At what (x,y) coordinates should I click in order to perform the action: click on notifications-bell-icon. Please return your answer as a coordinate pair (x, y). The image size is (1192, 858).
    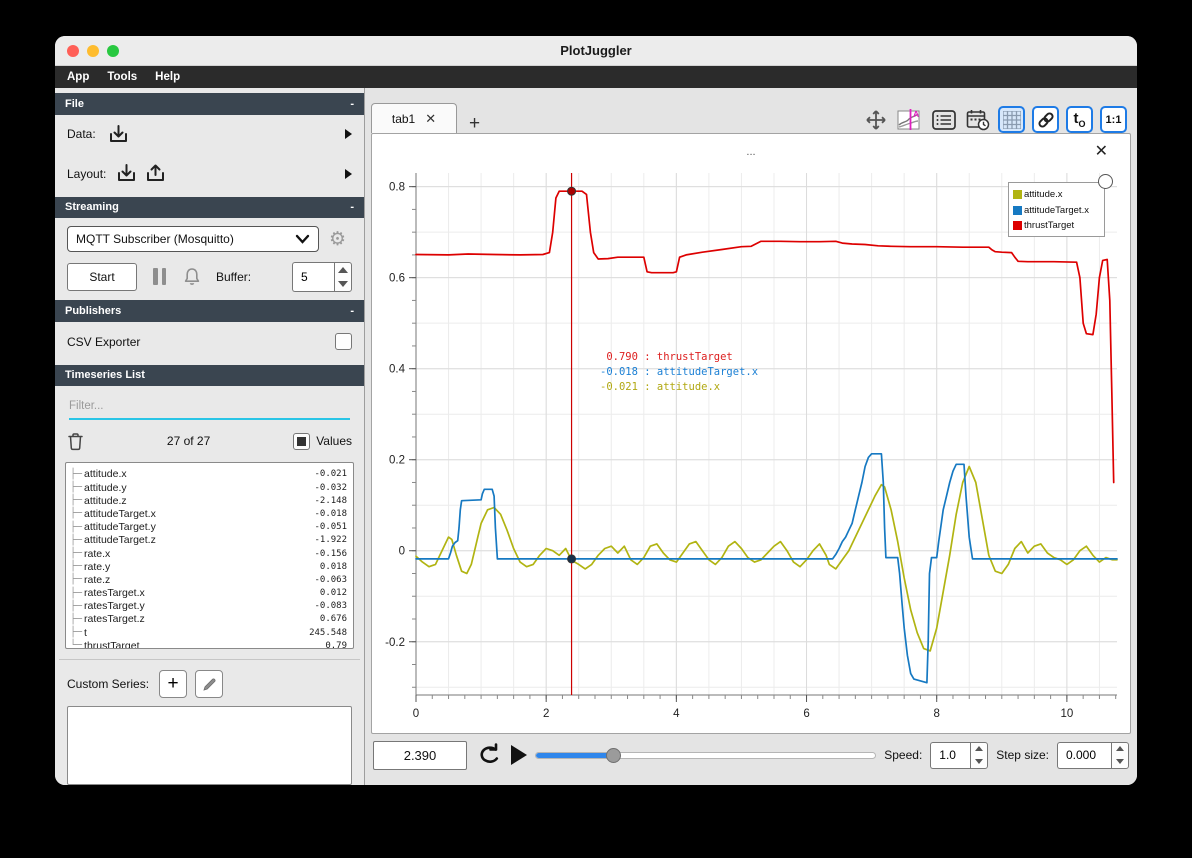
    Looking at the image, I should click on (192, 276).